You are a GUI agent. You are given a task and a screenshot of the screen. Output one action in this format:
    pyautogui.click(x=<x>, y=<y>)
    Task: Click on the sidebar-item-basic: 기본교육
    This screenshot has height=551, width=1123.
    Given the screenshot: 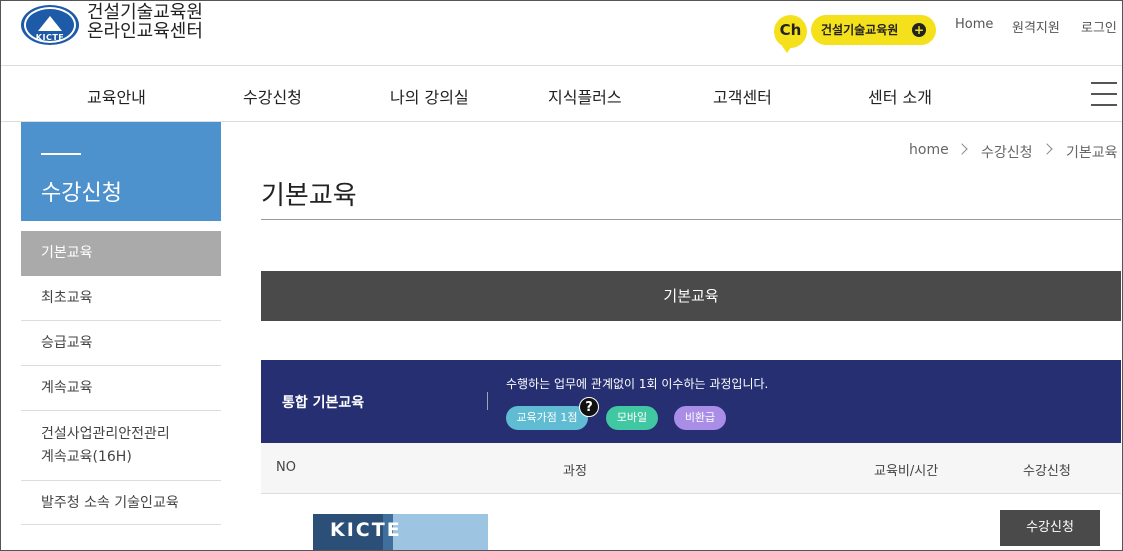 What is the action you would take?
    pyautogui.click(x=121, y=253)
    